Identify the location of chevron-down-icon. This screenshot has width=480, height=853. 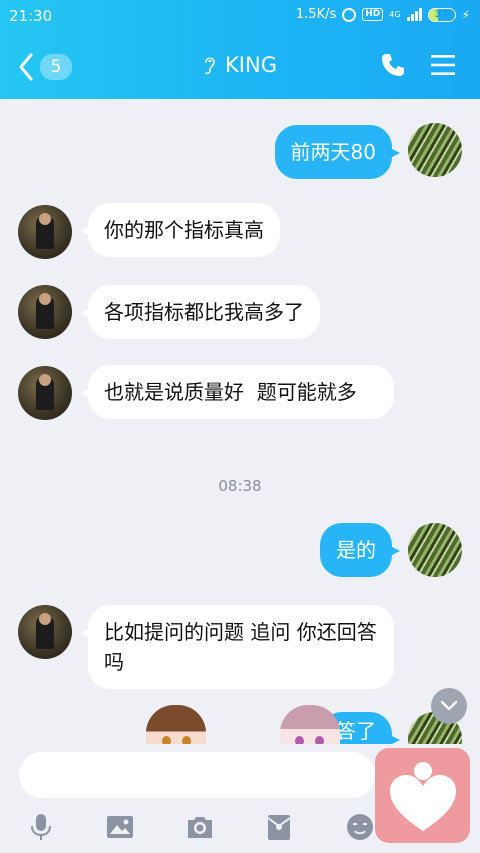
(449, 705).